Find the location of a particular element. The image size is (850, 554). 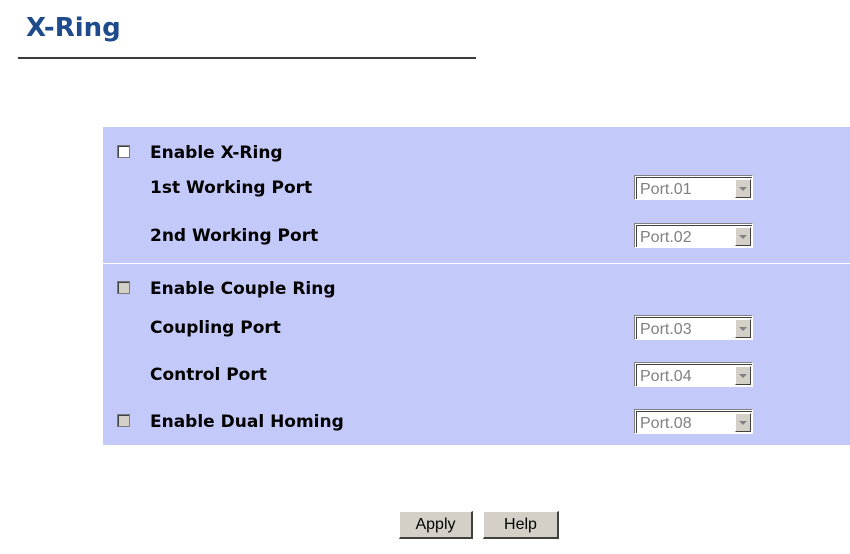

dual-homing-port-dropdown-button is located at coordinates (743, 422).